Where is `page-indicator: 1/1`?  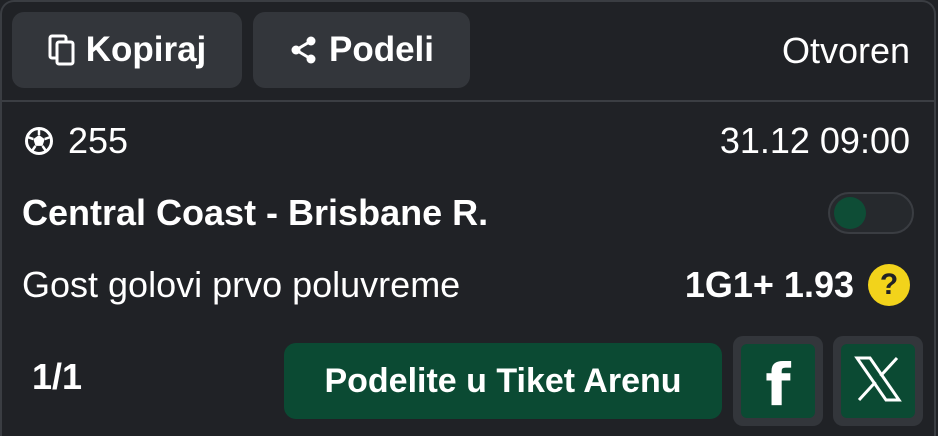
page-indicator: 1/1 is located at coordinates (57, 376).